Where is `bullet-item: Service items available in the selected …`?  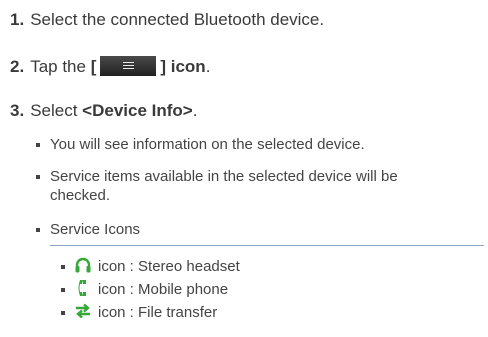 bullet-item: Service items available in the selected … is located at coordinates (224, 176).